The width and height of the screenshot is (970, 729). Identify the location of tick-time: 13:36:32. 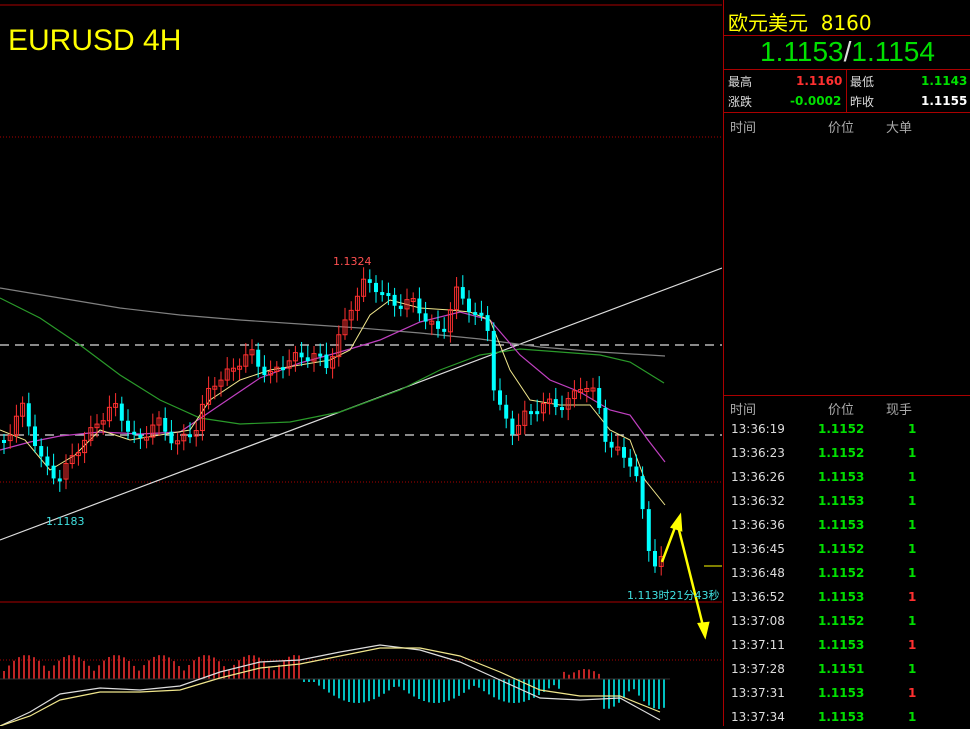
(758, 501).